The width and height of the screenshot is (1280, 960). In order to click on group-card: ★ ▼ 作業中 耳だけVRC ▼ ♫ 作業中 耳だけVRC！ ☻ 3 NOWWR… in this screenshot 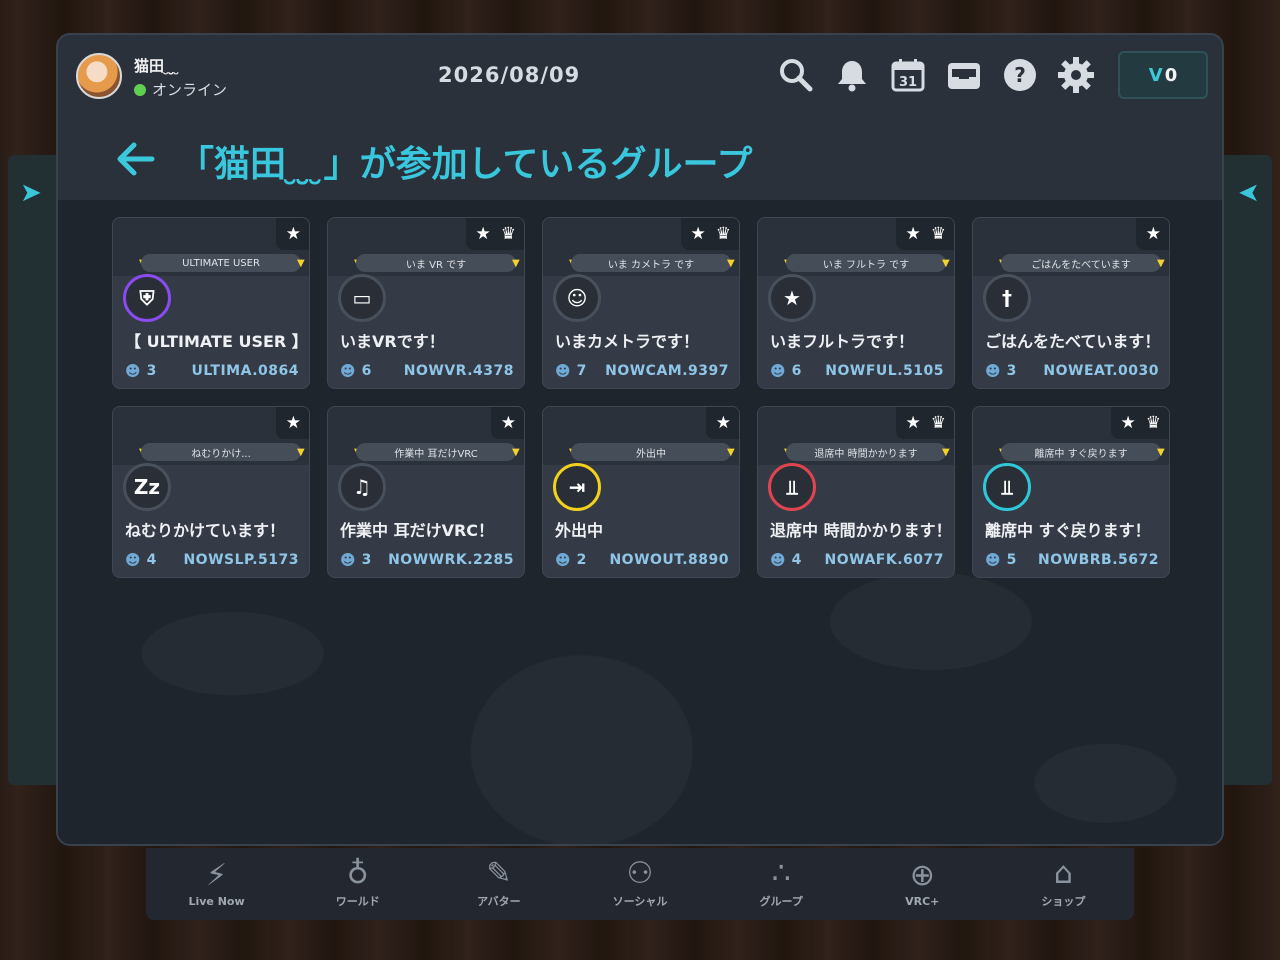, I will do `click(426, 492)`.